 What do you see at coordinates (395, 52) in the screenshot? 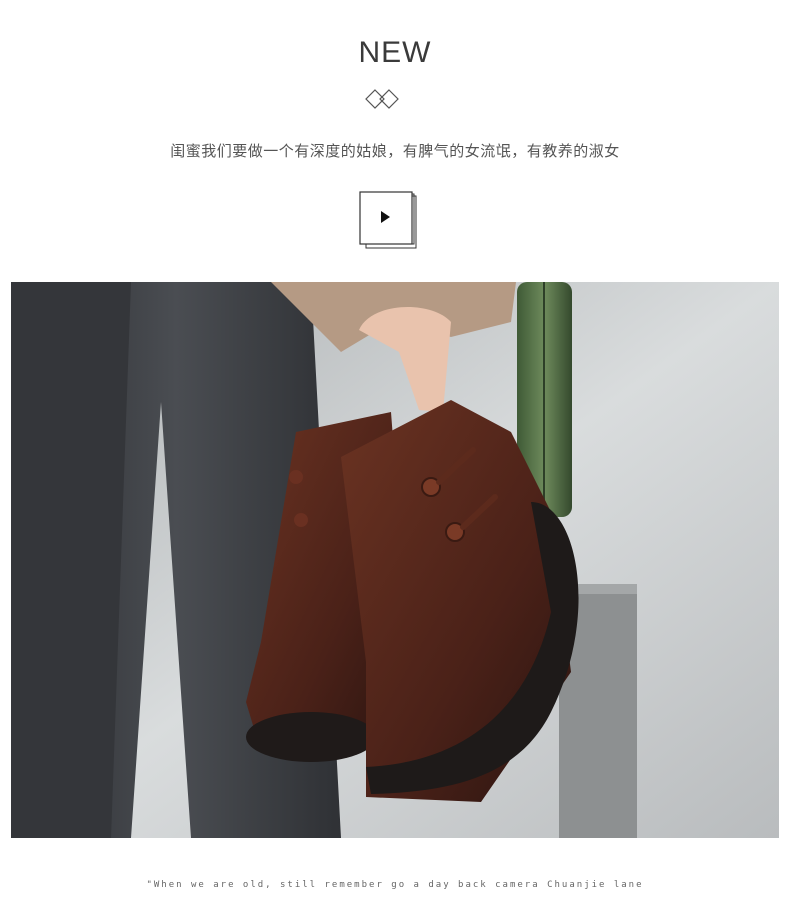
I see `page-title: NEW` at bounding box center [395, 52].